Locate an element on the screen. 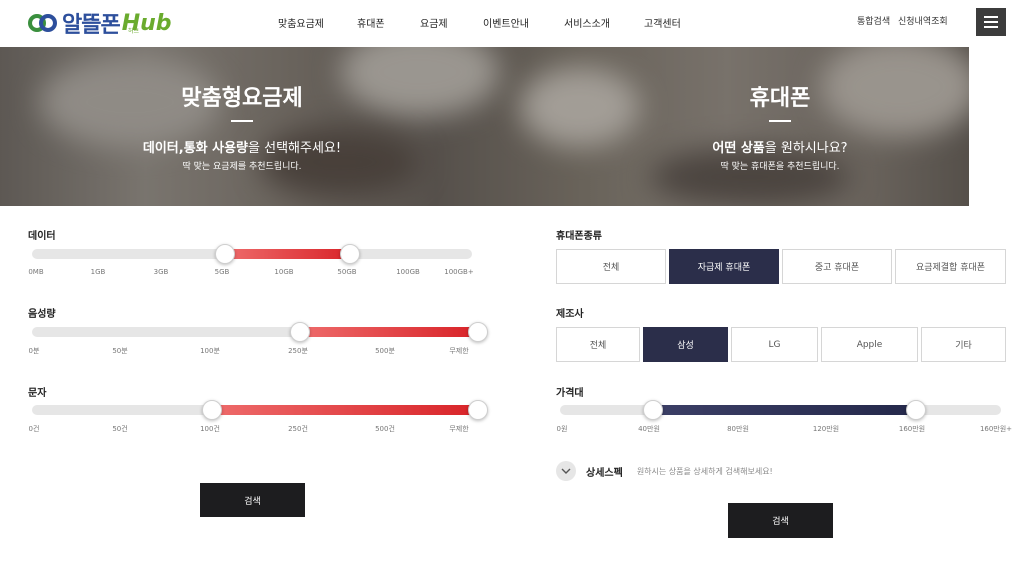 This screenshot has height=561, width=1024. sms-tick: 무제한 is located at coordinates (459, 429).